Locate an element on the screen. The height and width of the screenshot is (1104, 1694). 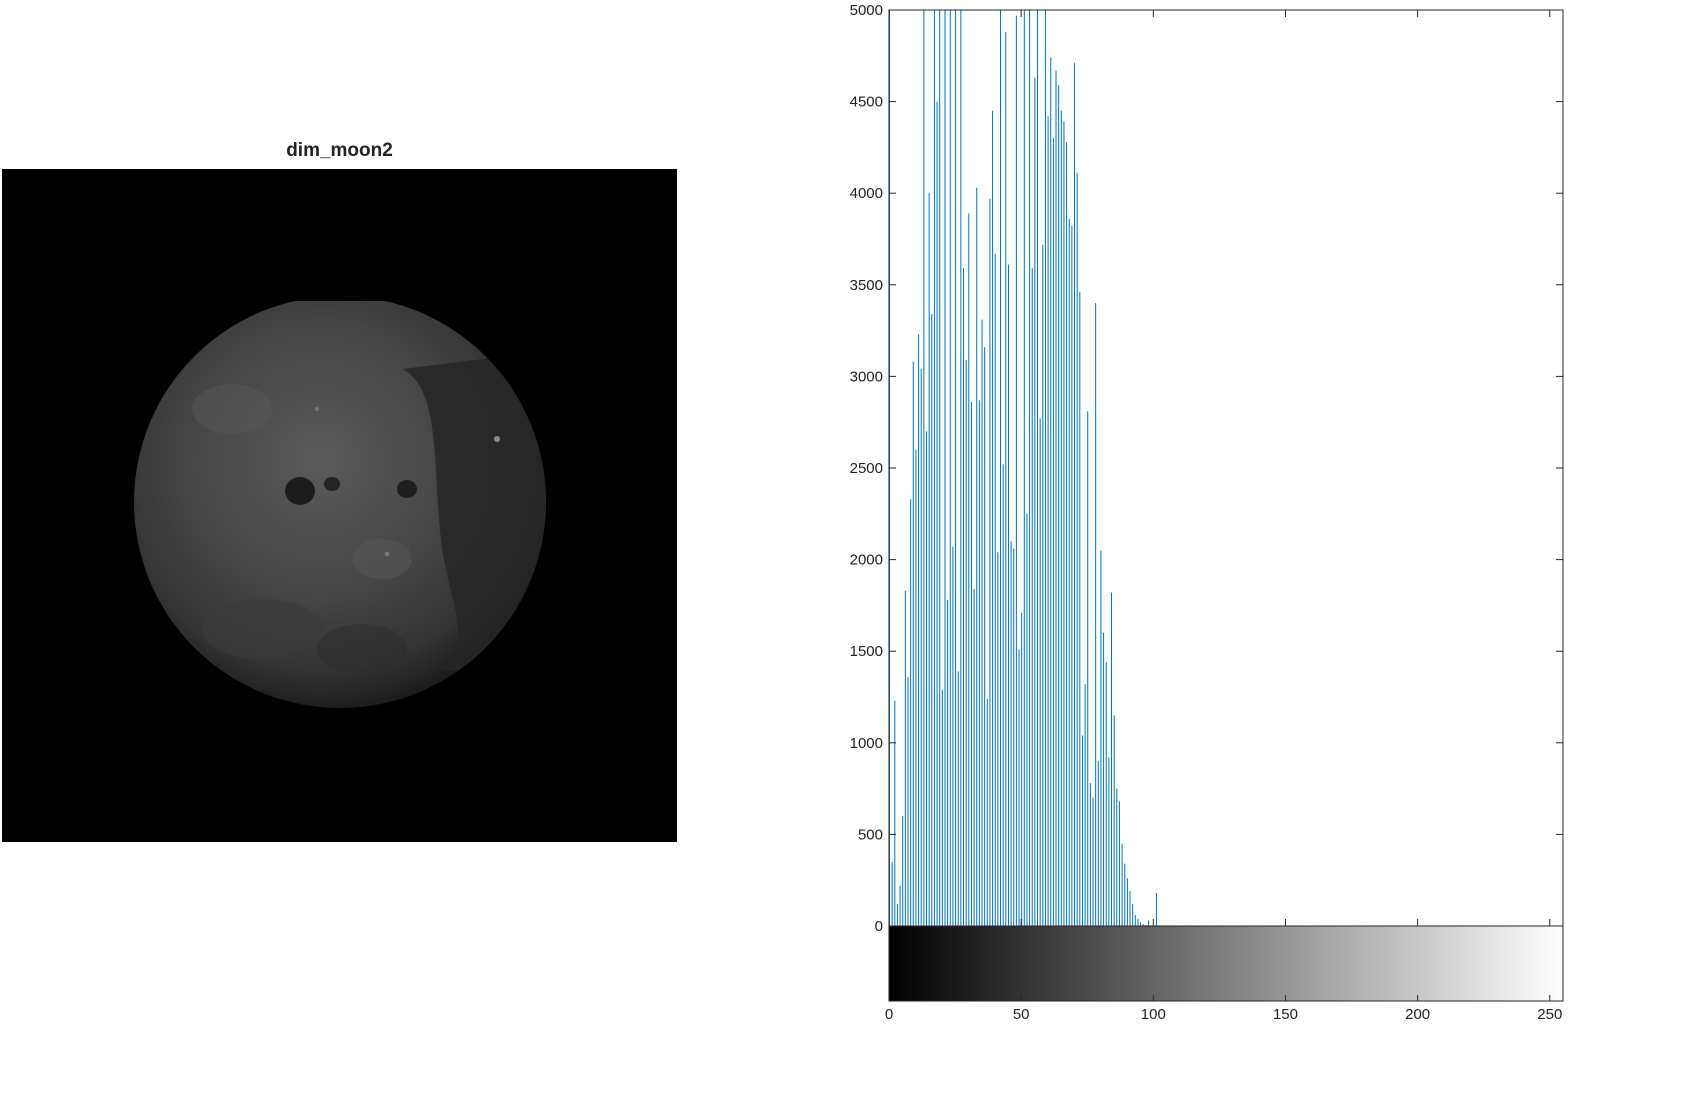
y-tick-label: 0 is located at coordinates (879, 926).